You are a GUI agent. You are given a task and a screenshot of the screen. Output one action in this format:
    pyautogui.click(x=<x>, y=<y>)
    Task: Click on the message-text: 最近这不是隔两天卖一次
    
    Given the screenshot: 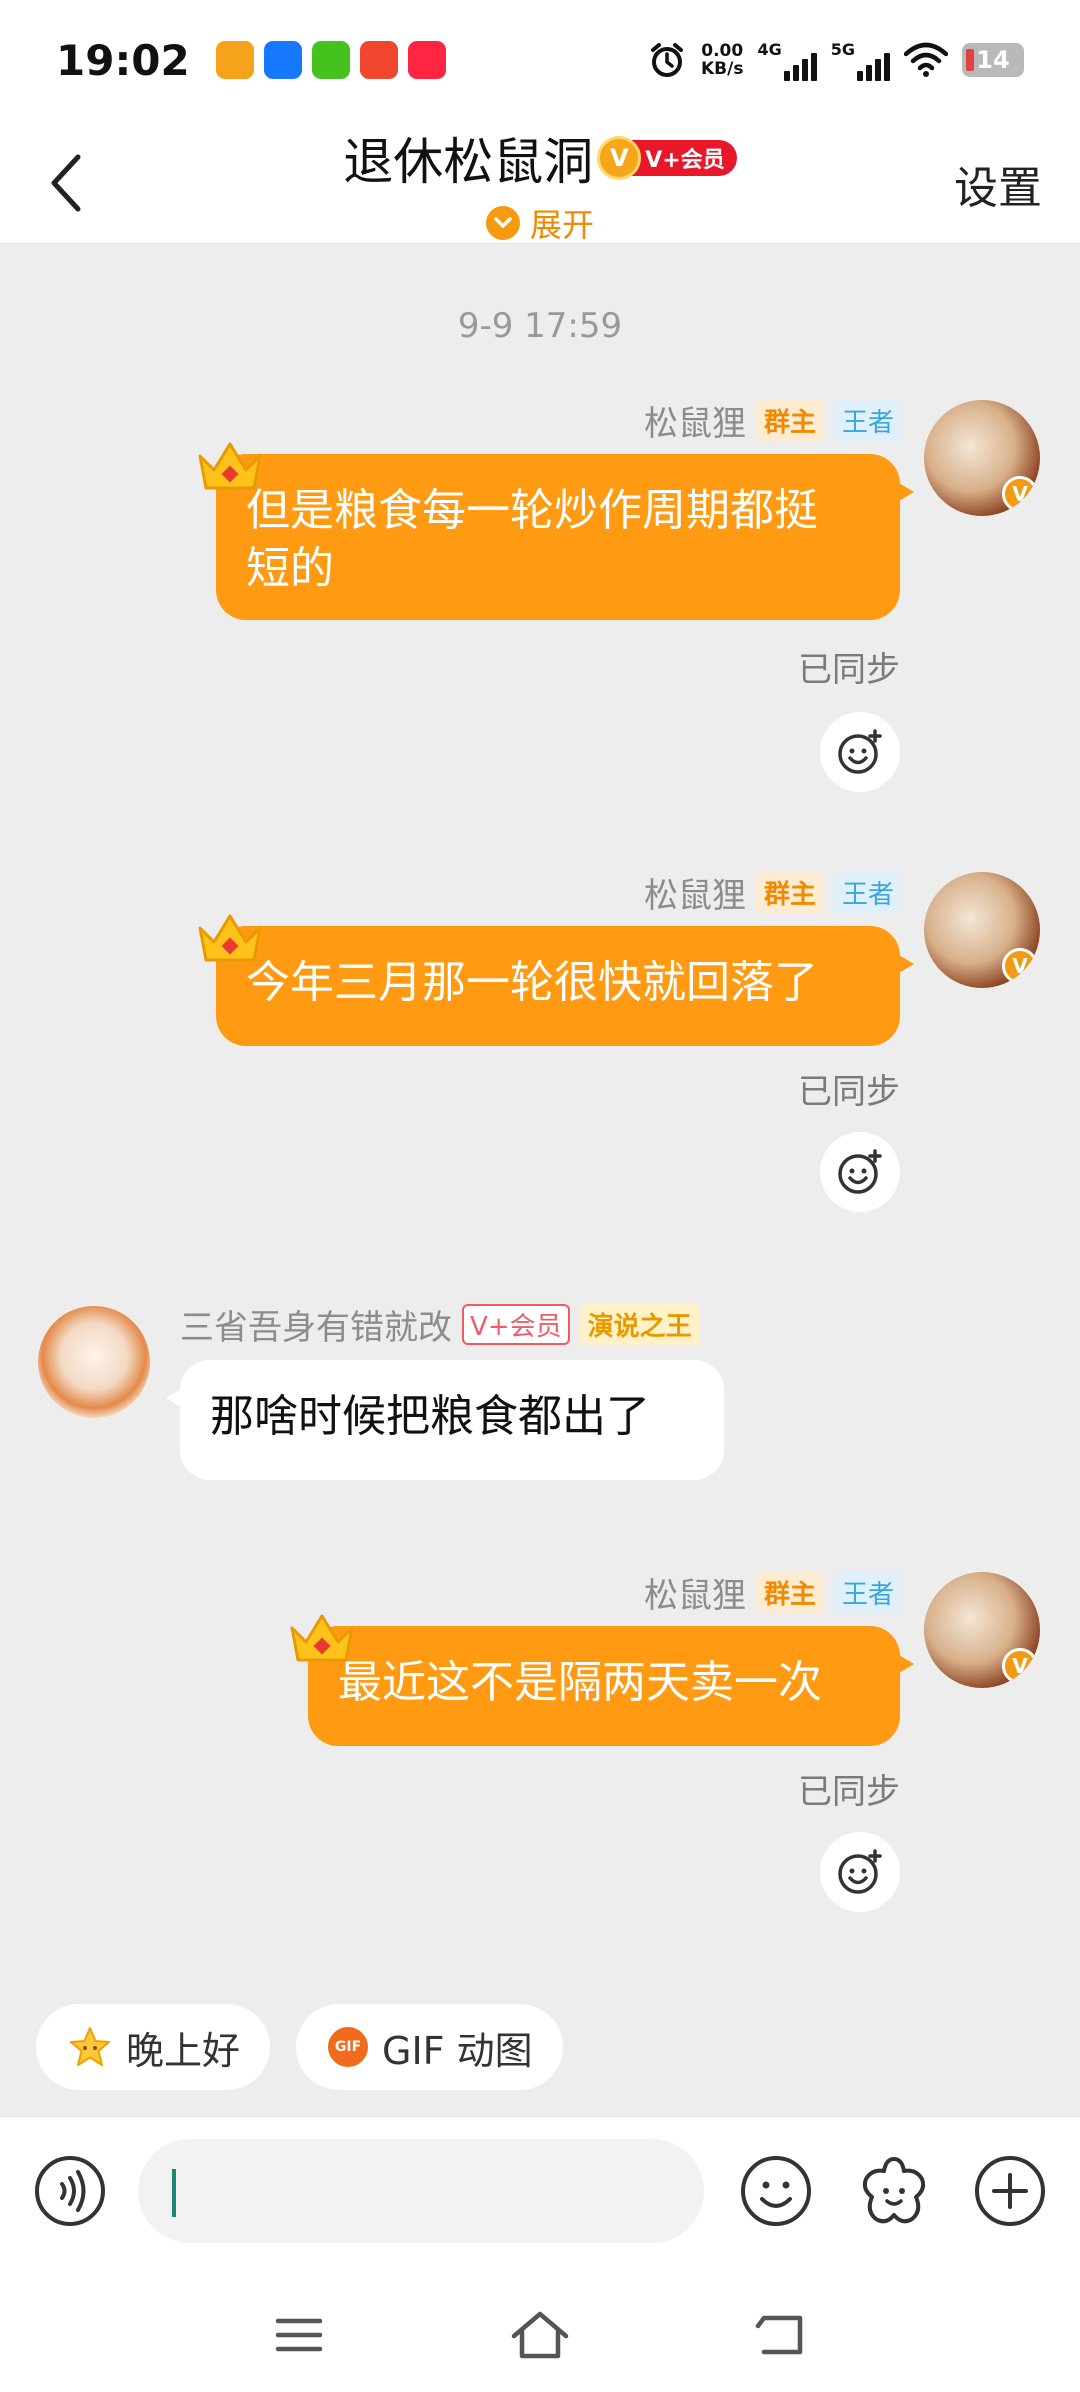 What is the action you would take?
    pyautogui.click(x=580, y=1682)
    